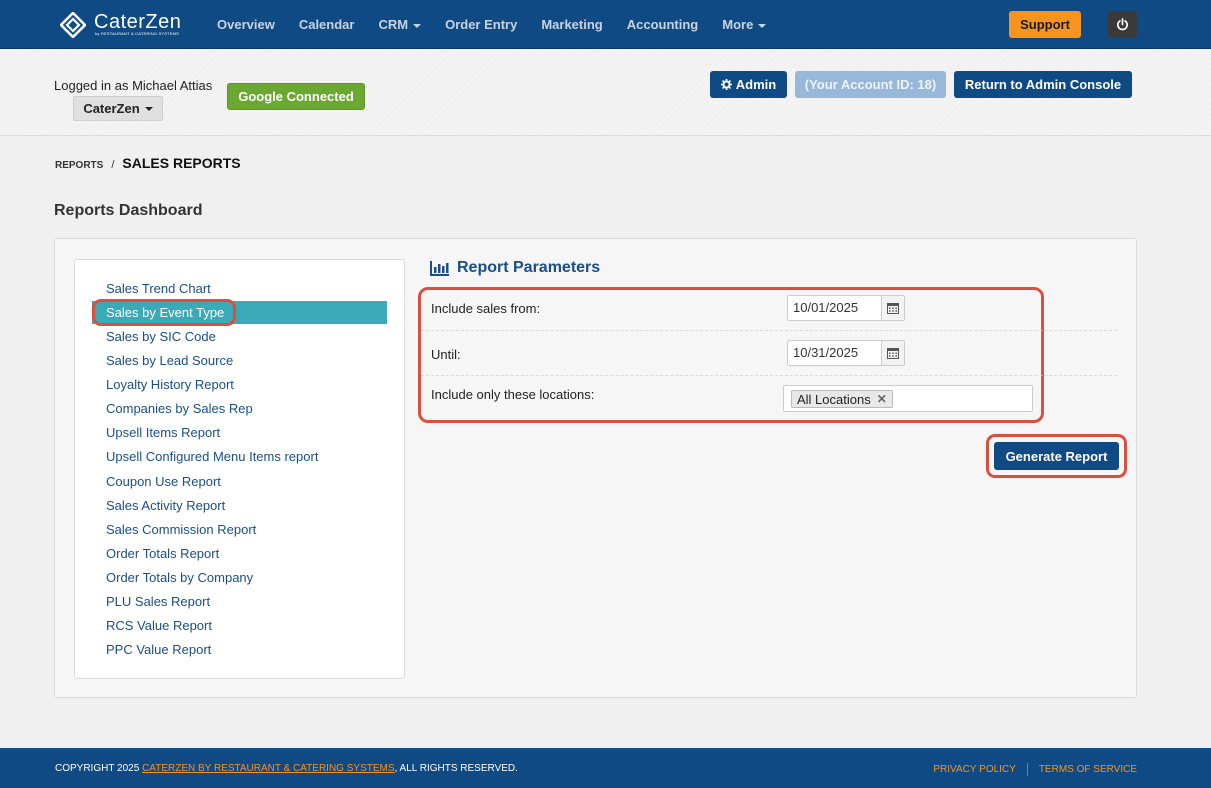  I want to click on sales-from-date-field: 10/01/2025, so click(846, 308).